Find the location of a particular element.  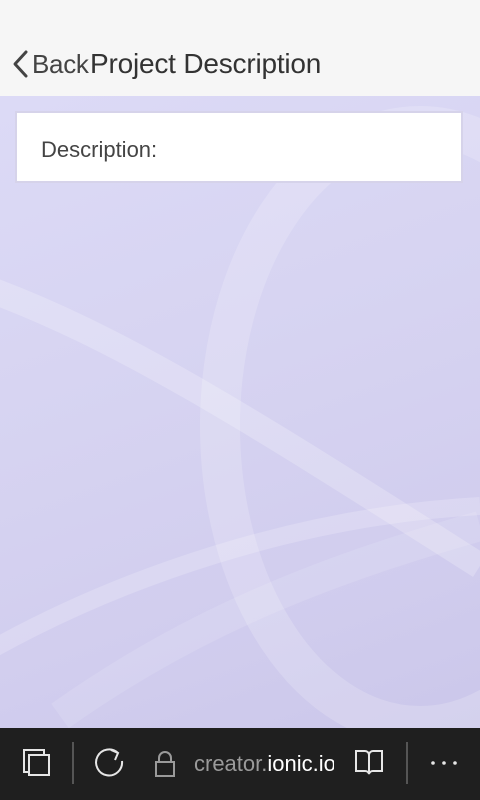

back-button: Back is located at coordinates (49, 64).